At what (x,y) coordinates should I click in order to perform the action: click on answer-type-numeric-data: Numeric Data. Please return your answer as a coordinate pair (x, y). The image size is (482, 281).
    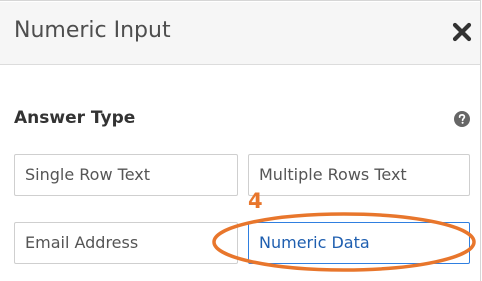
    Looking at the image, I should click on (359, 243).